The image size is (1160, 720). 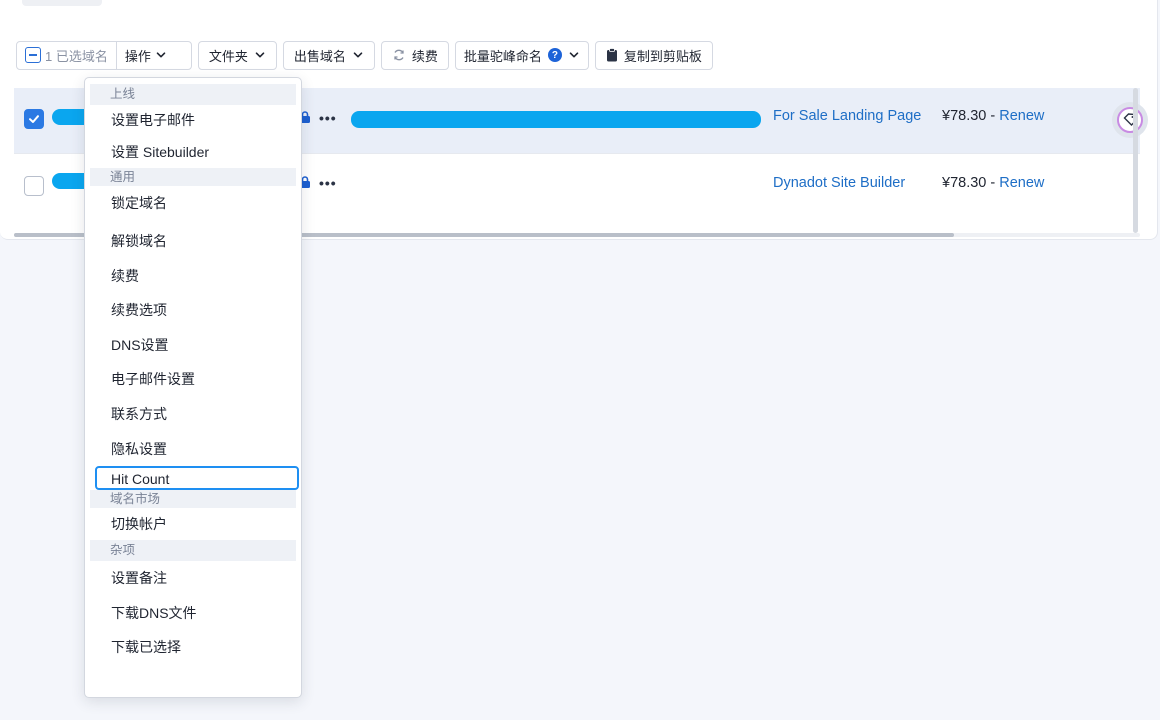 I want to click on refresh-icon, so click(x=399, y=55).